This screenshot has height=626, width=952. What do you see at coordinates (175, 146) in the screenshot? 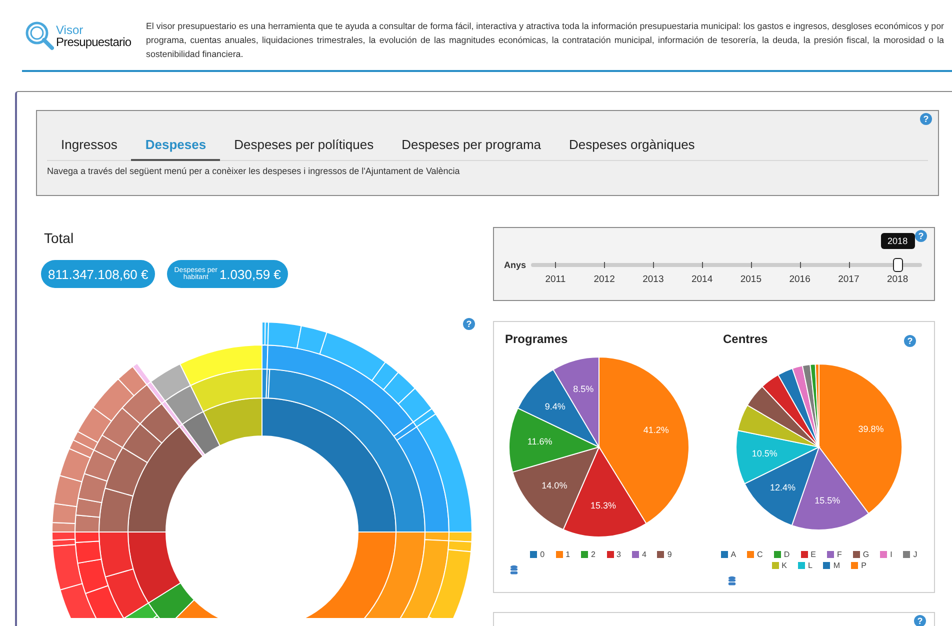
I see `tab: Despeses` at bounding box center [175, 146].